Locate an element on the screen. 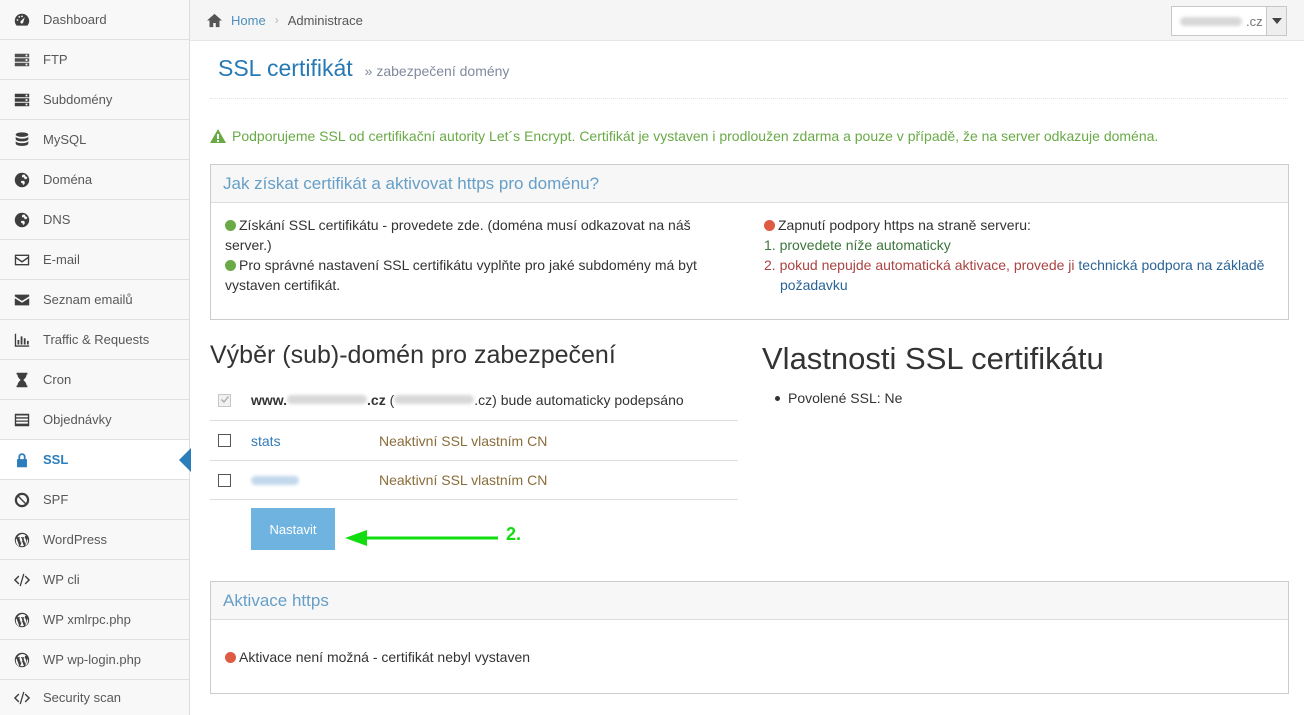 The height and width of the screenshot is (715, 1304). sidebar-item-ftp: FTP is located at coordinates (94, 60).